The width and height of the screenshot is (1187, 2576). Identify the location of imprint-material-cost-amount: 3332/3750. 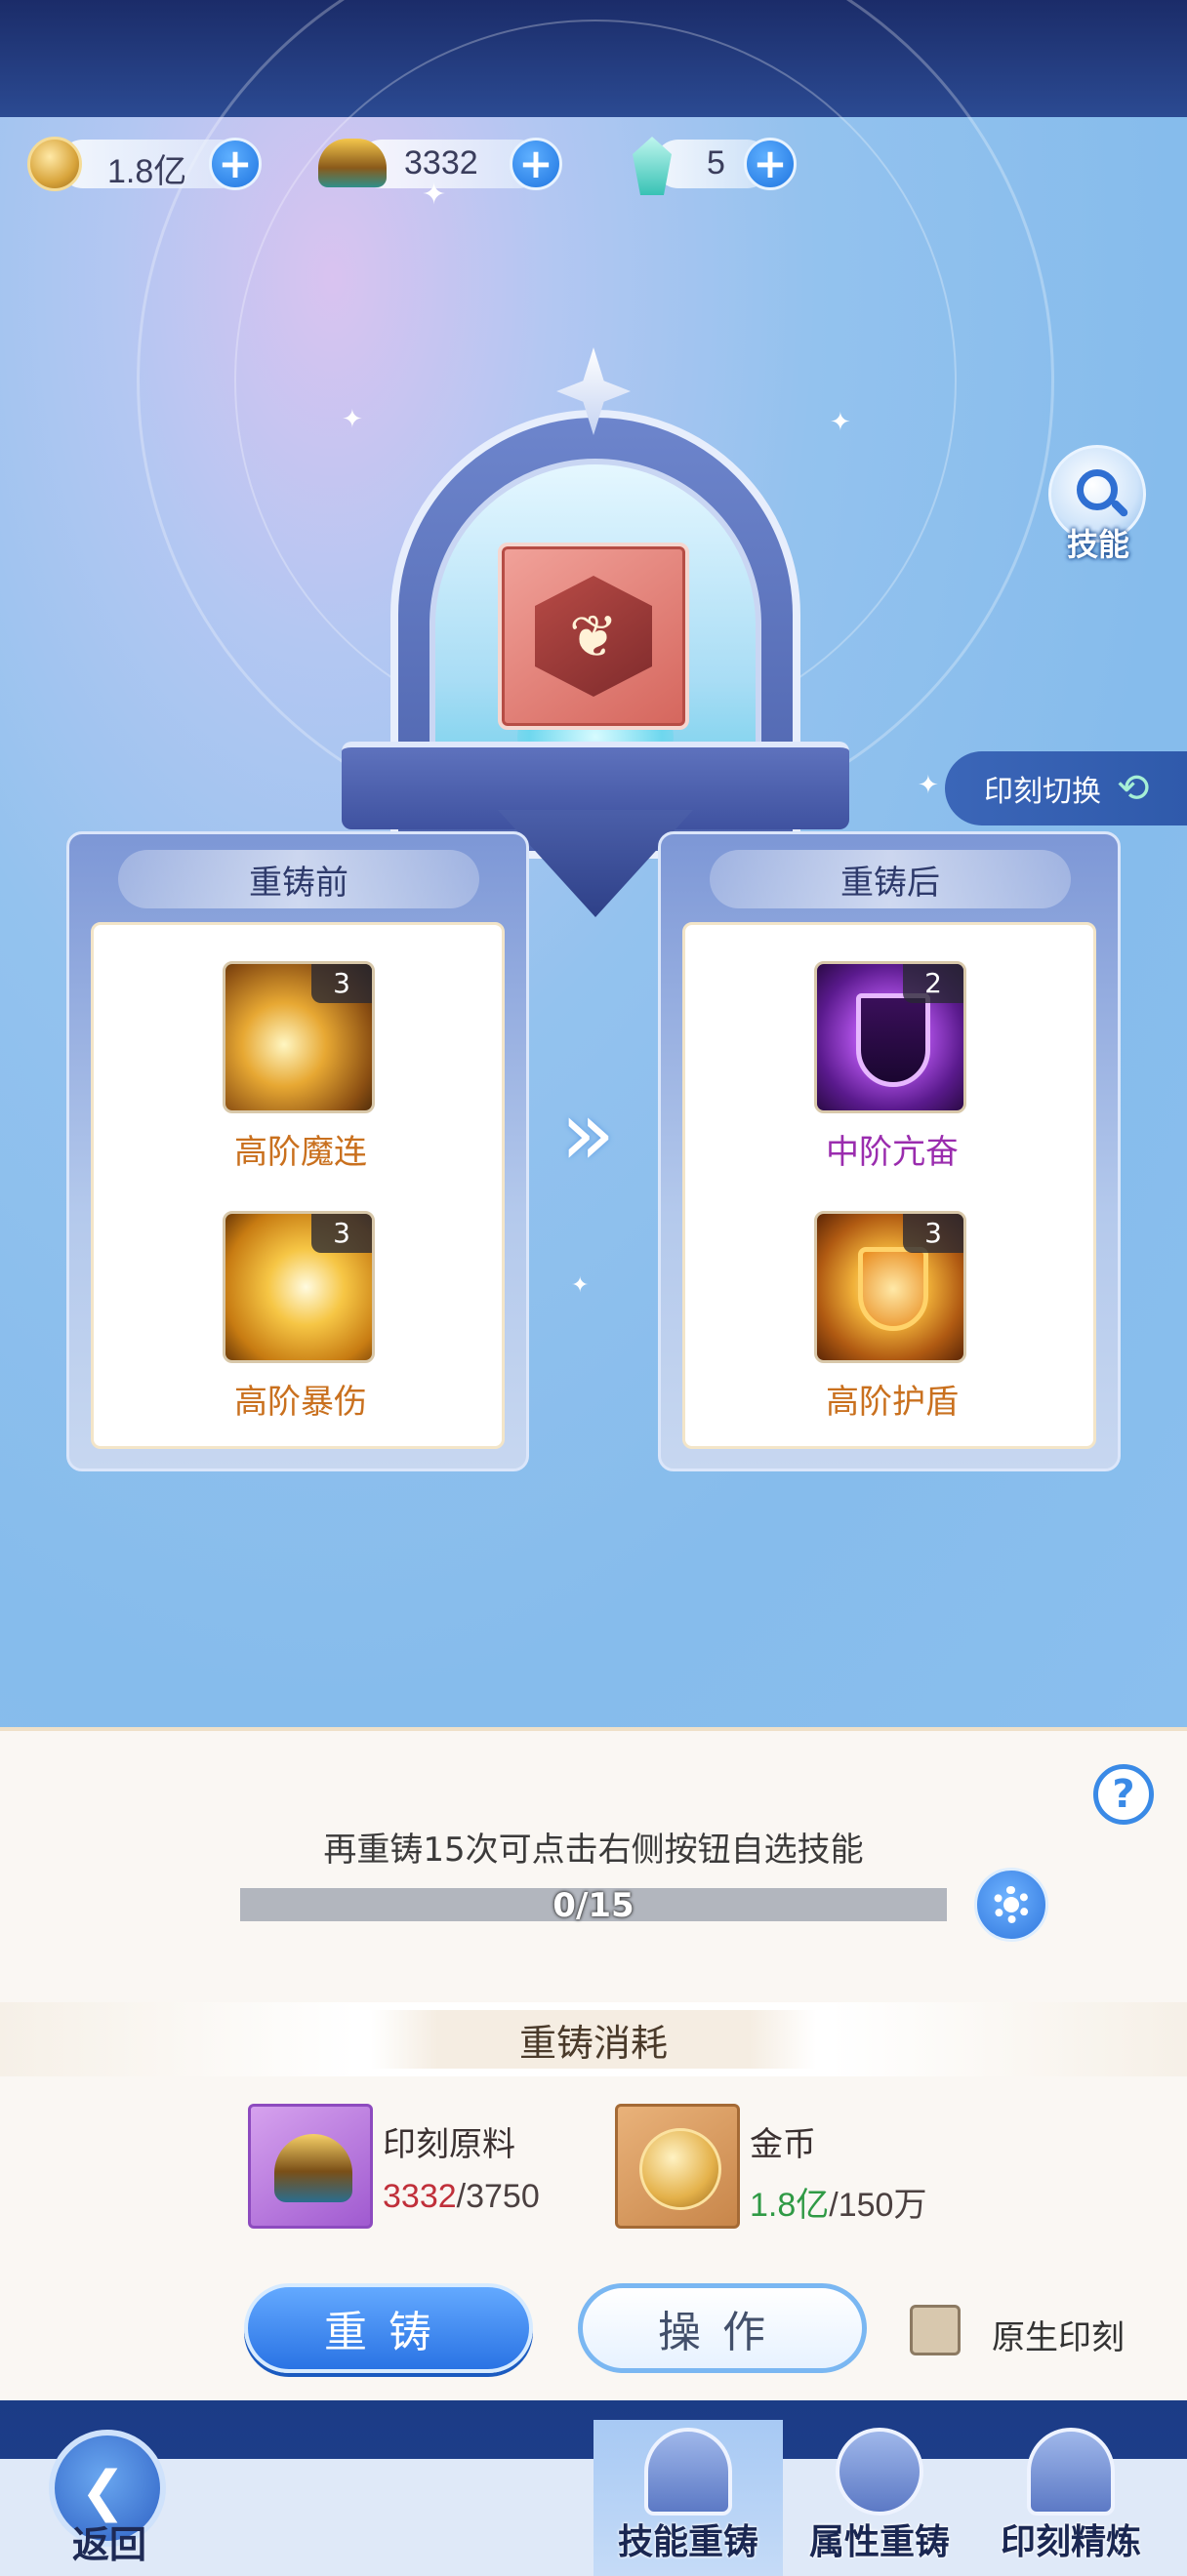
(461, 2197).